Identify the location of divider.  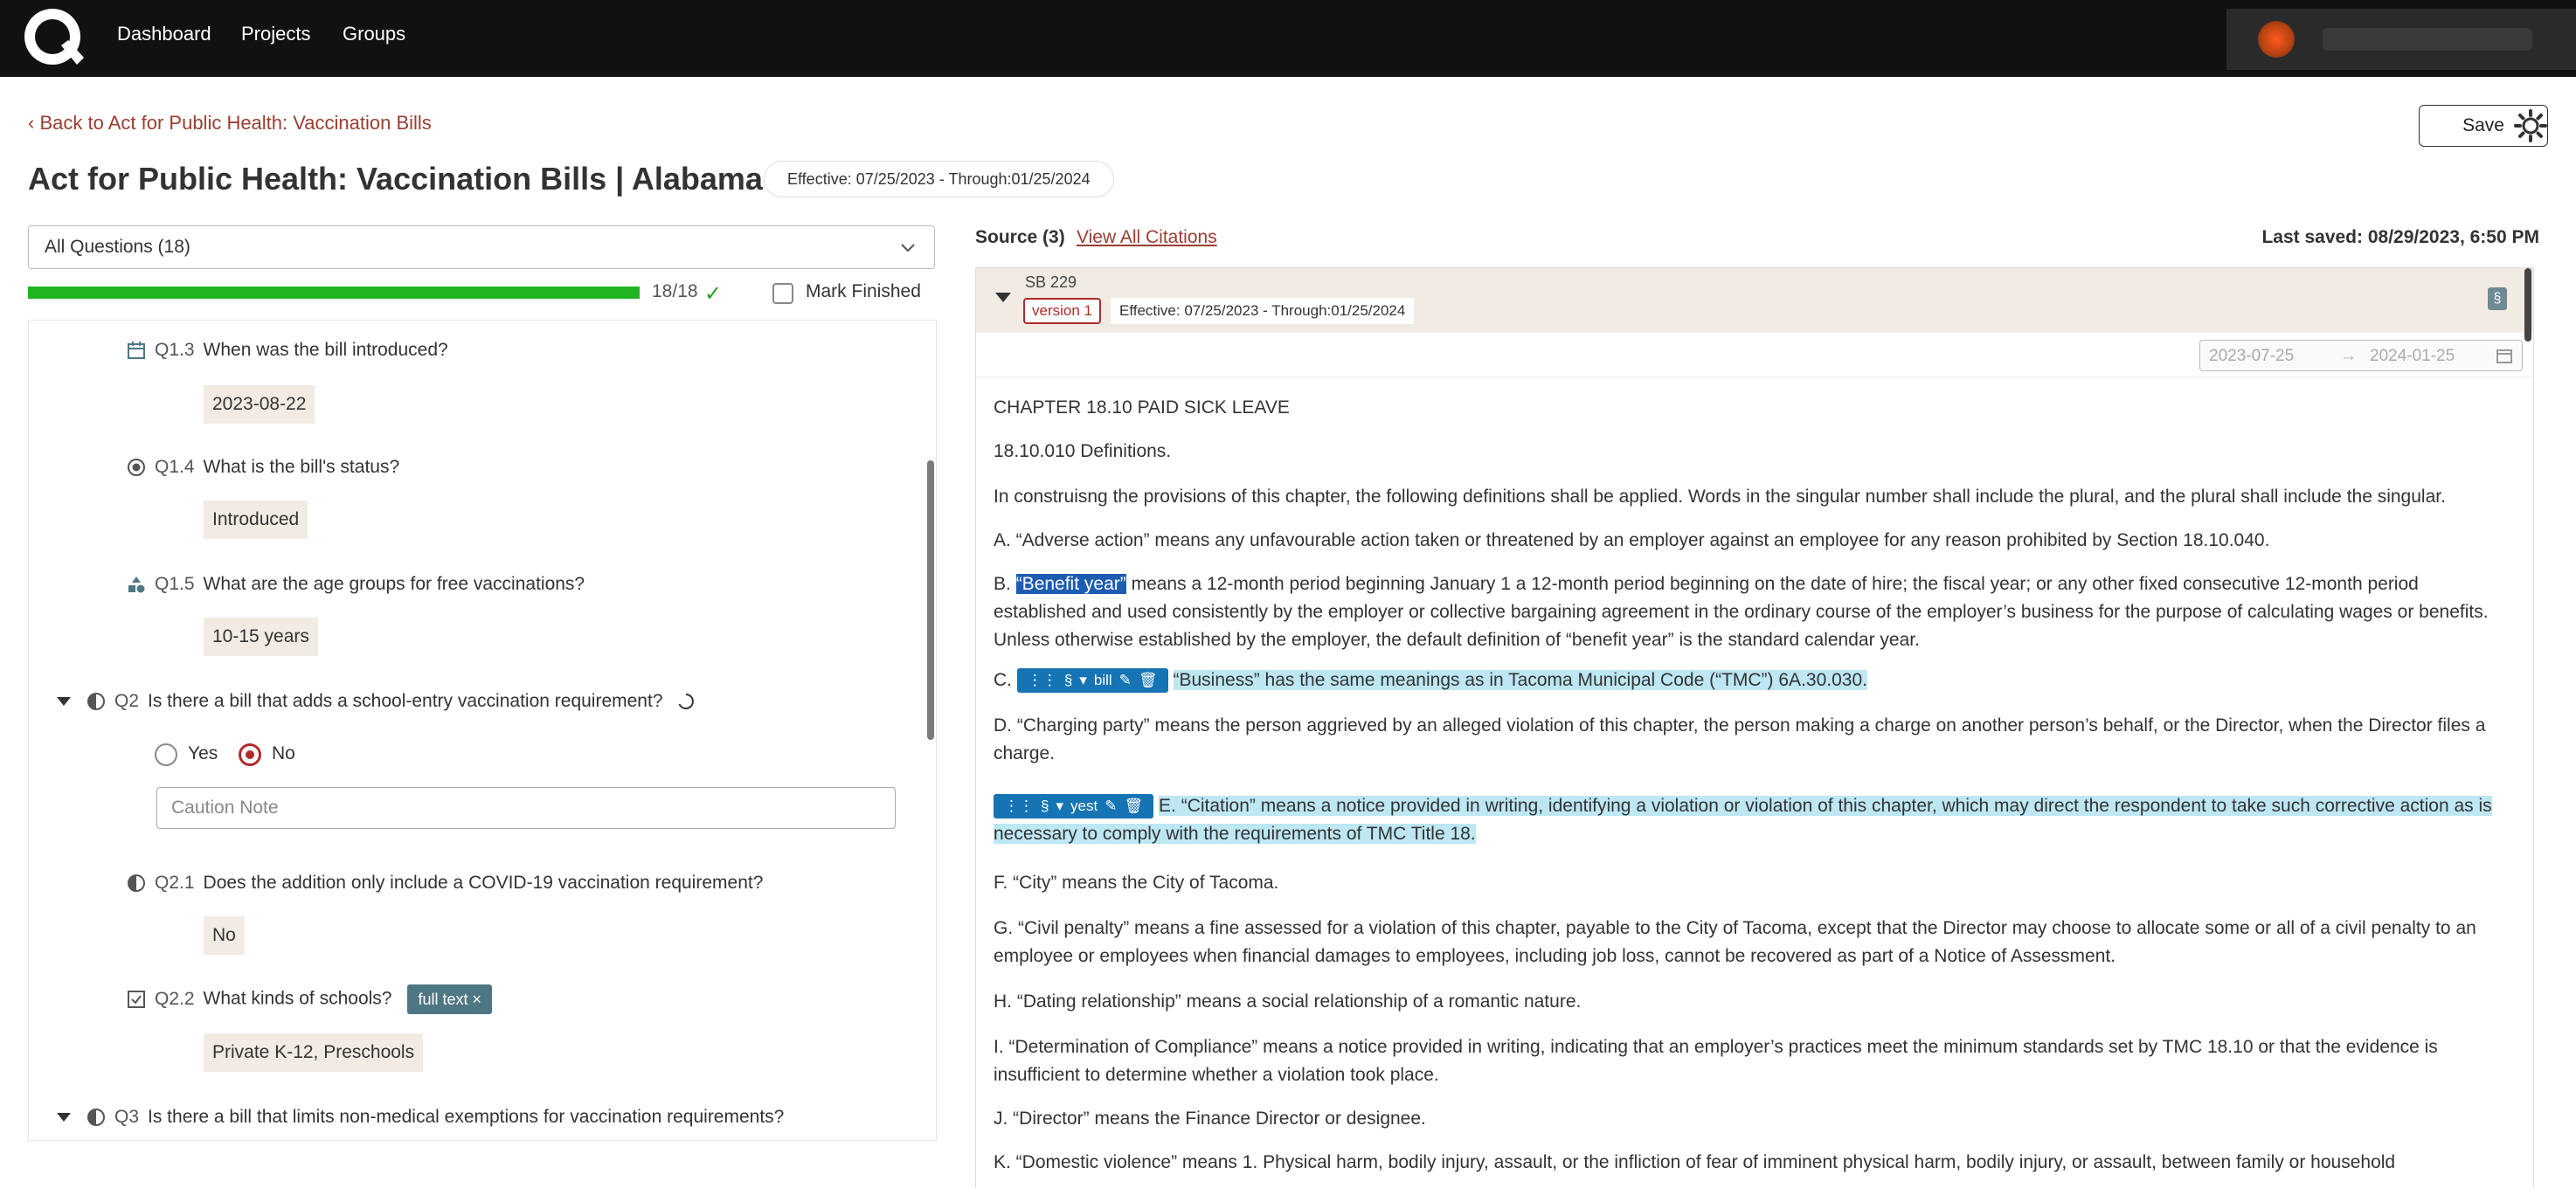
(1754, 376).